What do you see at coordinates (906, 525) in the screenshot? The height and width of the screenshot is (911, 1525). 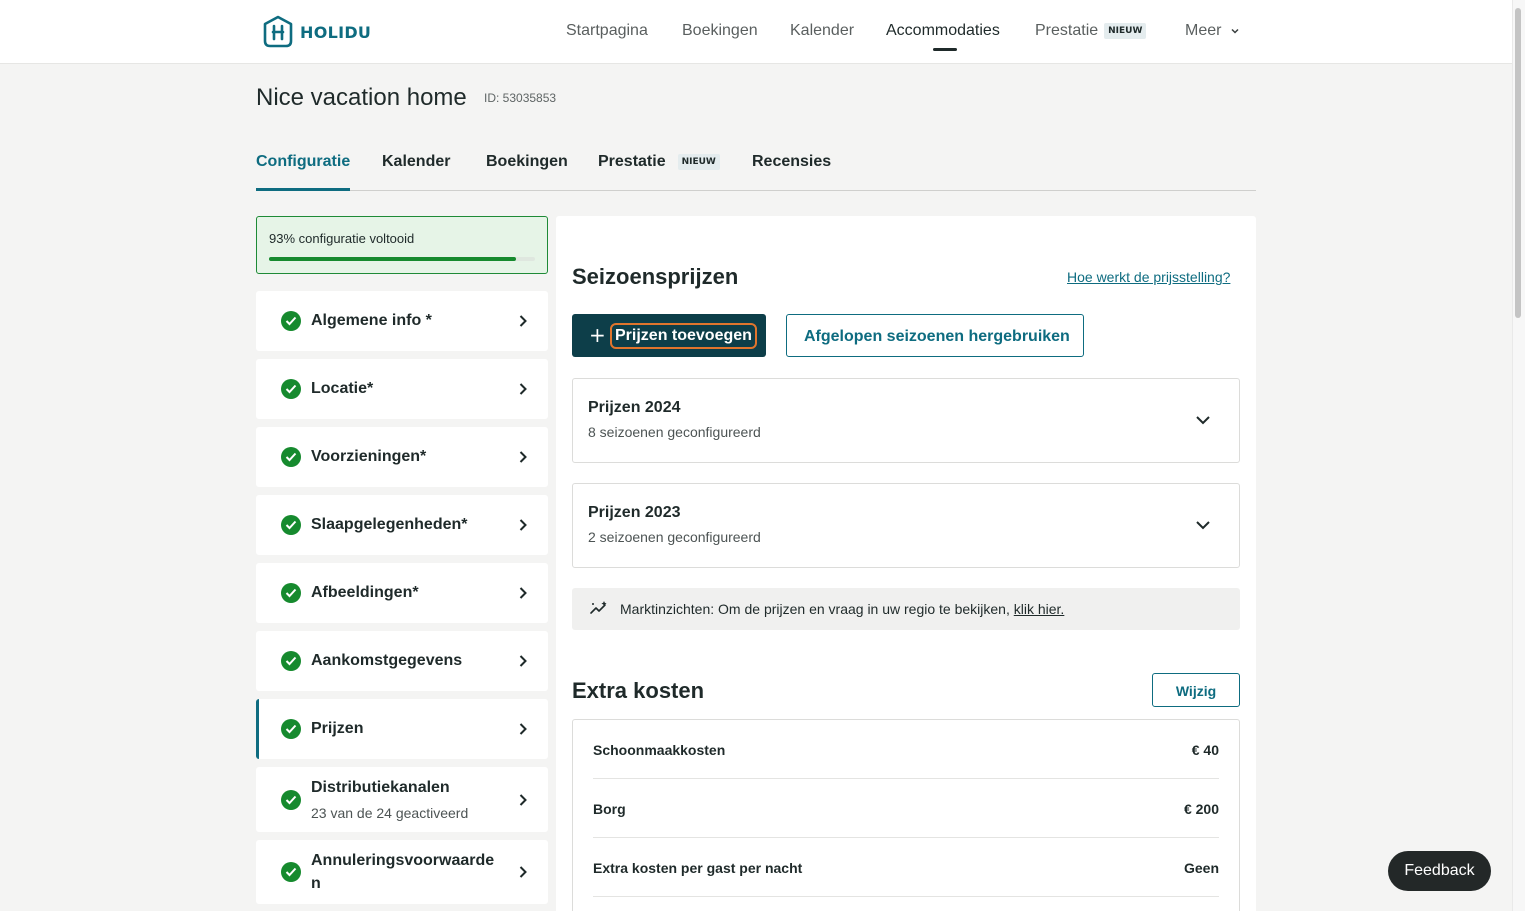 I see `accordion-prijzen-2023: Prijzen 2023 2 seizoenen geconfigureerd` at bounding box center [906, 525].